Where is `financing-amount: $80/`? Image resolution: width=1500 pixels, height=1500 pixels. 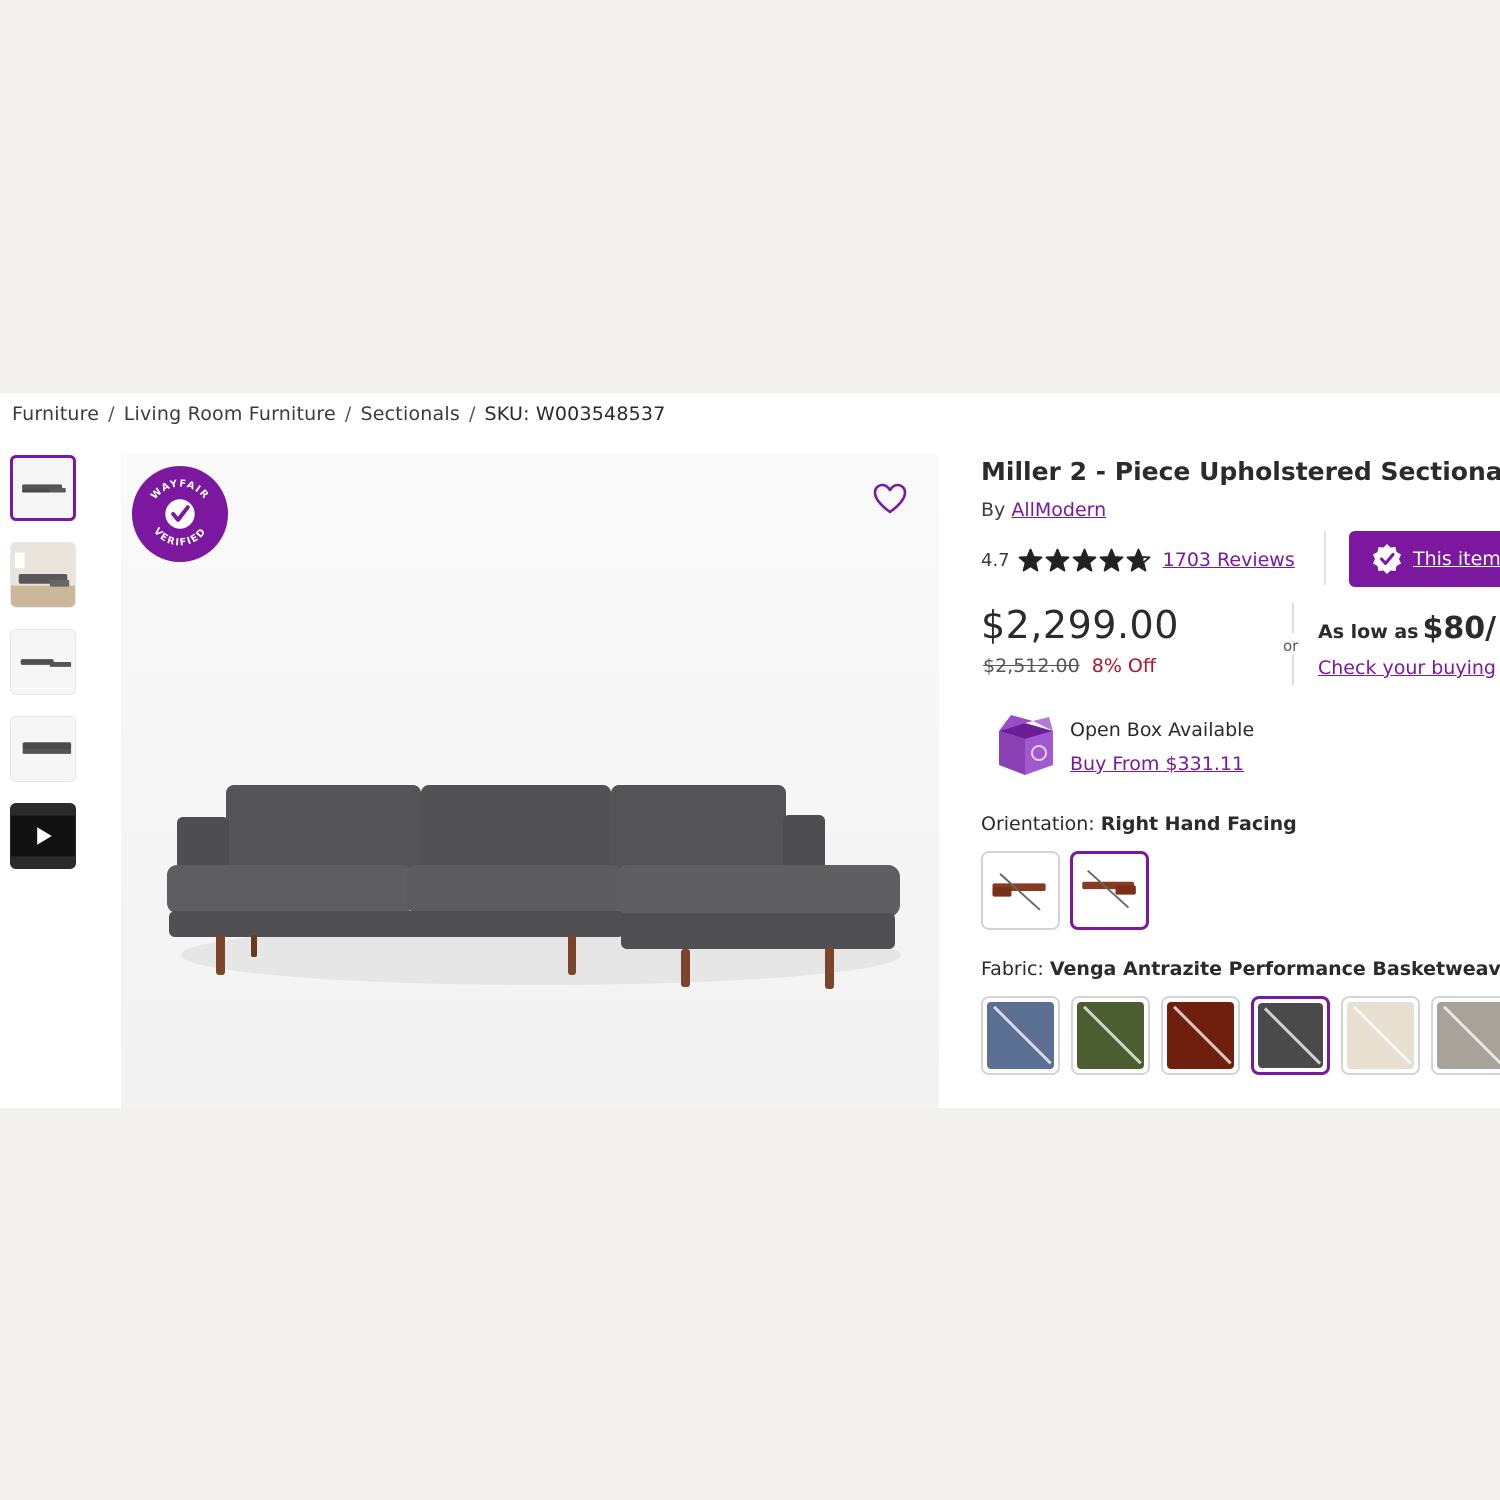
financing-amount: $80/ is located at coordinates (1459, 628).